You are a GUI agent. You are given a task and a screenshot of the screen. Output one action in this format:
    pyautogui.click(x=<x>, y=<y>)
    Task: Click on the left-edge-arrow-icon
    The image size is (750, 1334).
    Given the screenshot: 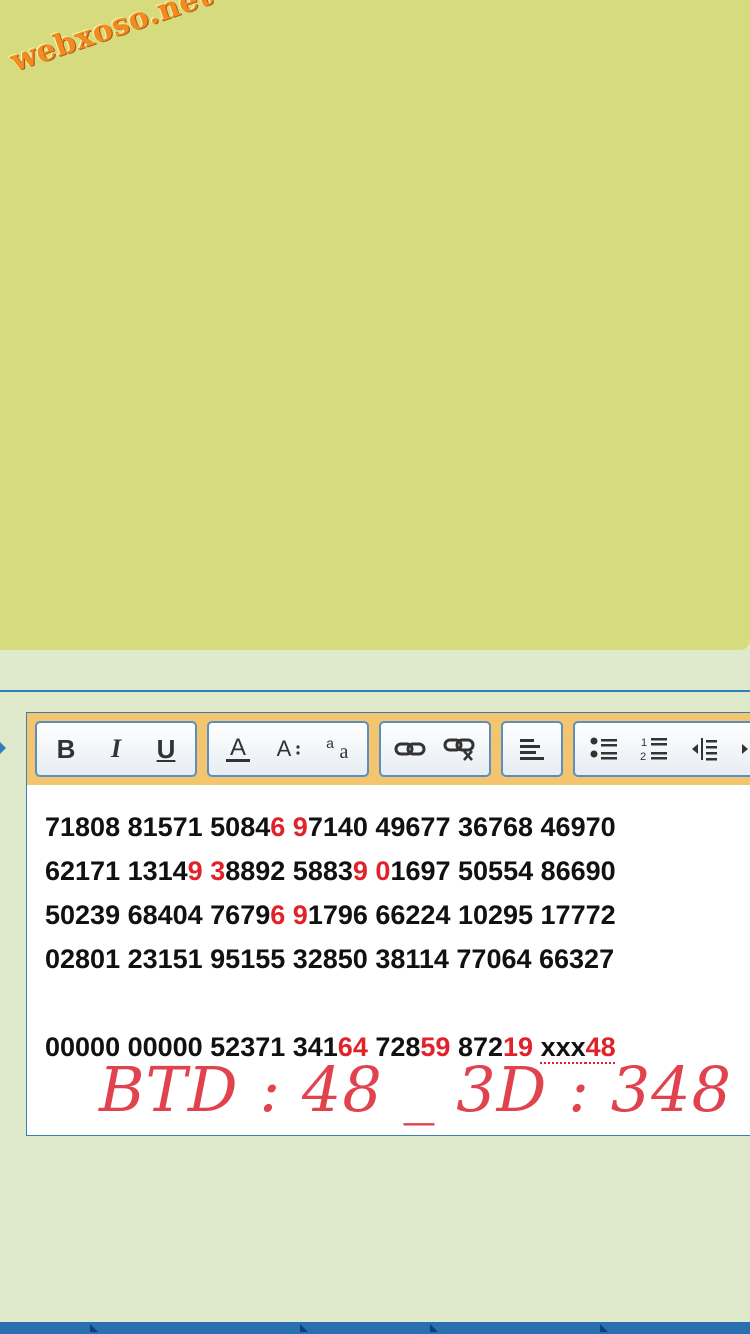 What is the action you would take?
    pyautogui.click(x=3, y=748)
    